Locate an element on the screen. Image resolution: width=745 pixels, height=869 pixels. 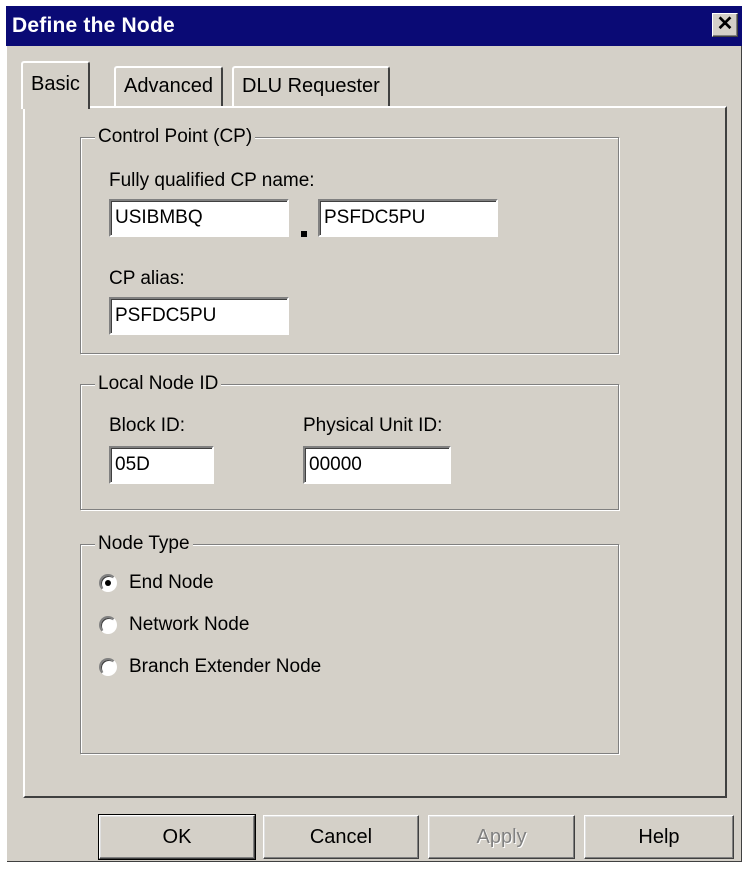
branch-extender-node-label: Branch Extender Node is located at coordinates (225, 666).